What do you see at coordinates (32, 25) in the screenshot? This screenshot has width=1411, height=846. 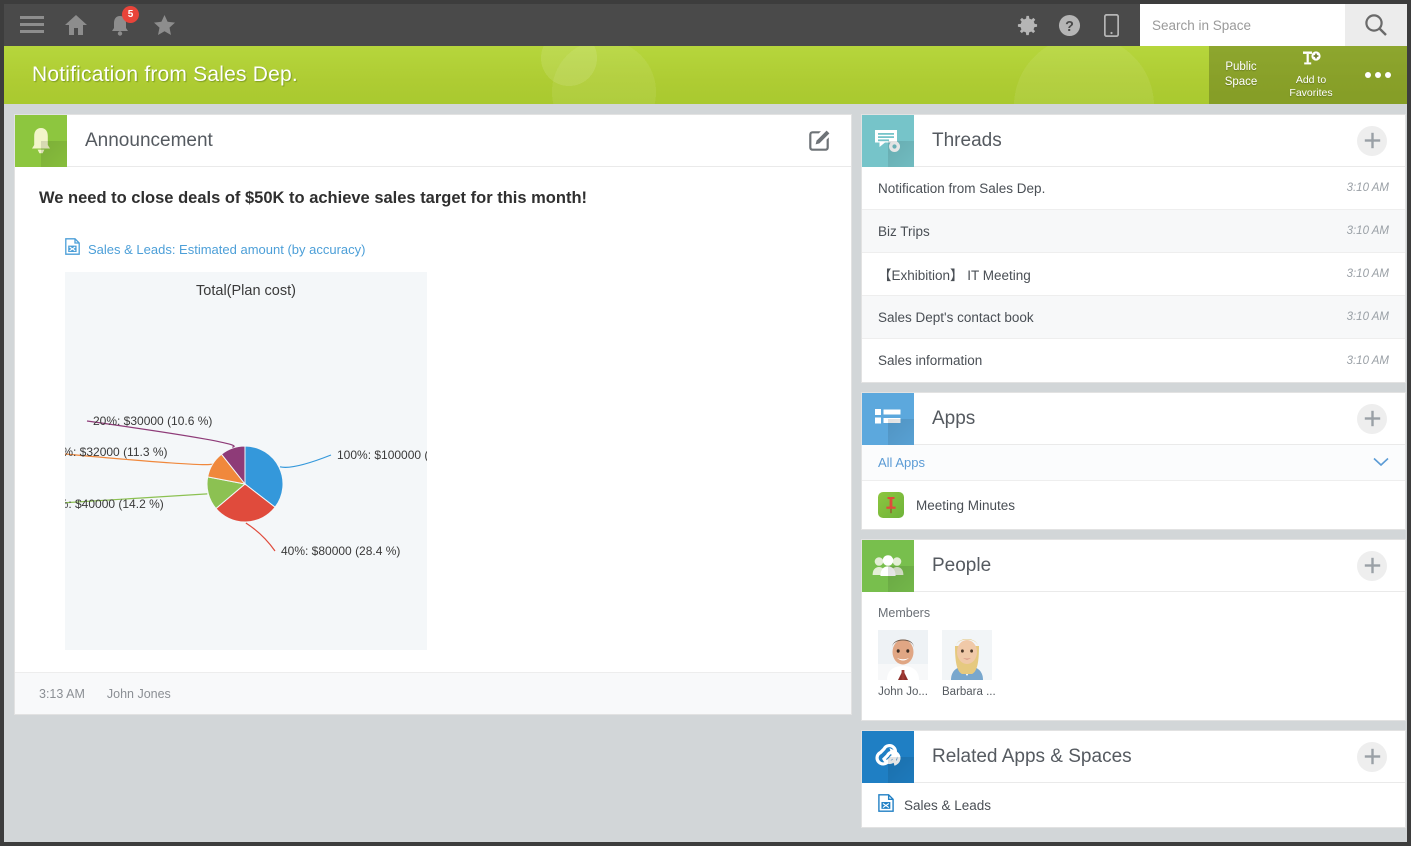 I see `hamburger-icon` at bounding box center [32, 25].